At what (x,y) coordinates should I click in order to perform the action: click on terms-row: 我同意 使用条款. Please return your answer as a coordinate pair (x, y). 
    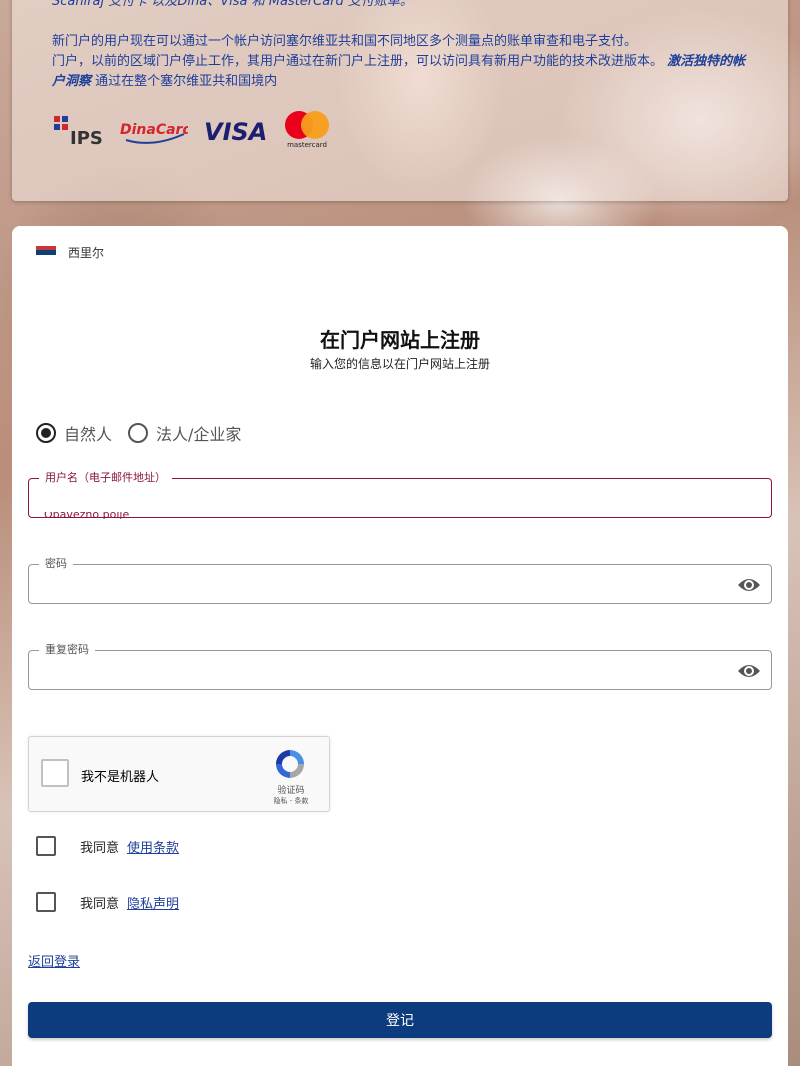
    Looking at the image, I should click on (107, 846).